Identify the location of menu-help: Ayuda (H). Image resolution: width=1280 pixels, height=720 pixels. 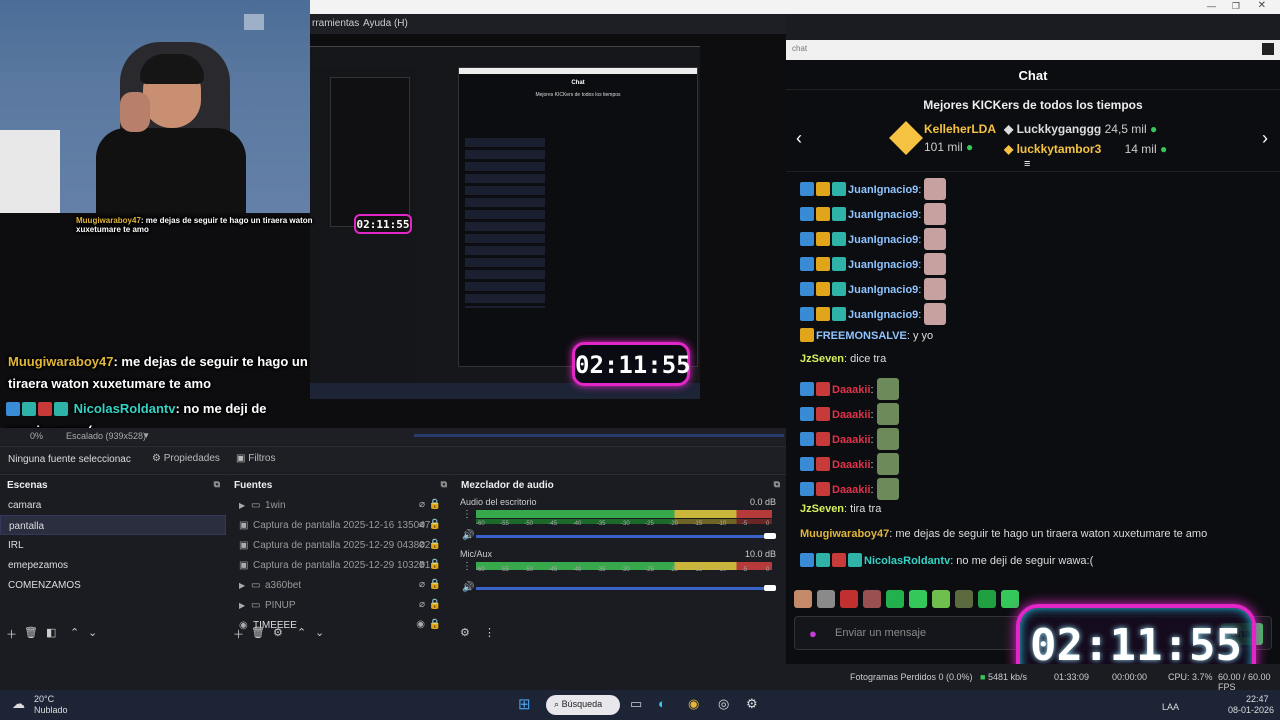
(385, 23).